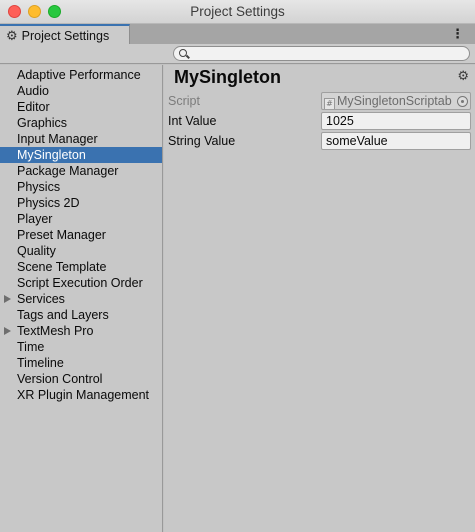  I want to click on sidebar-item-label: Quality, so click(36, 251).